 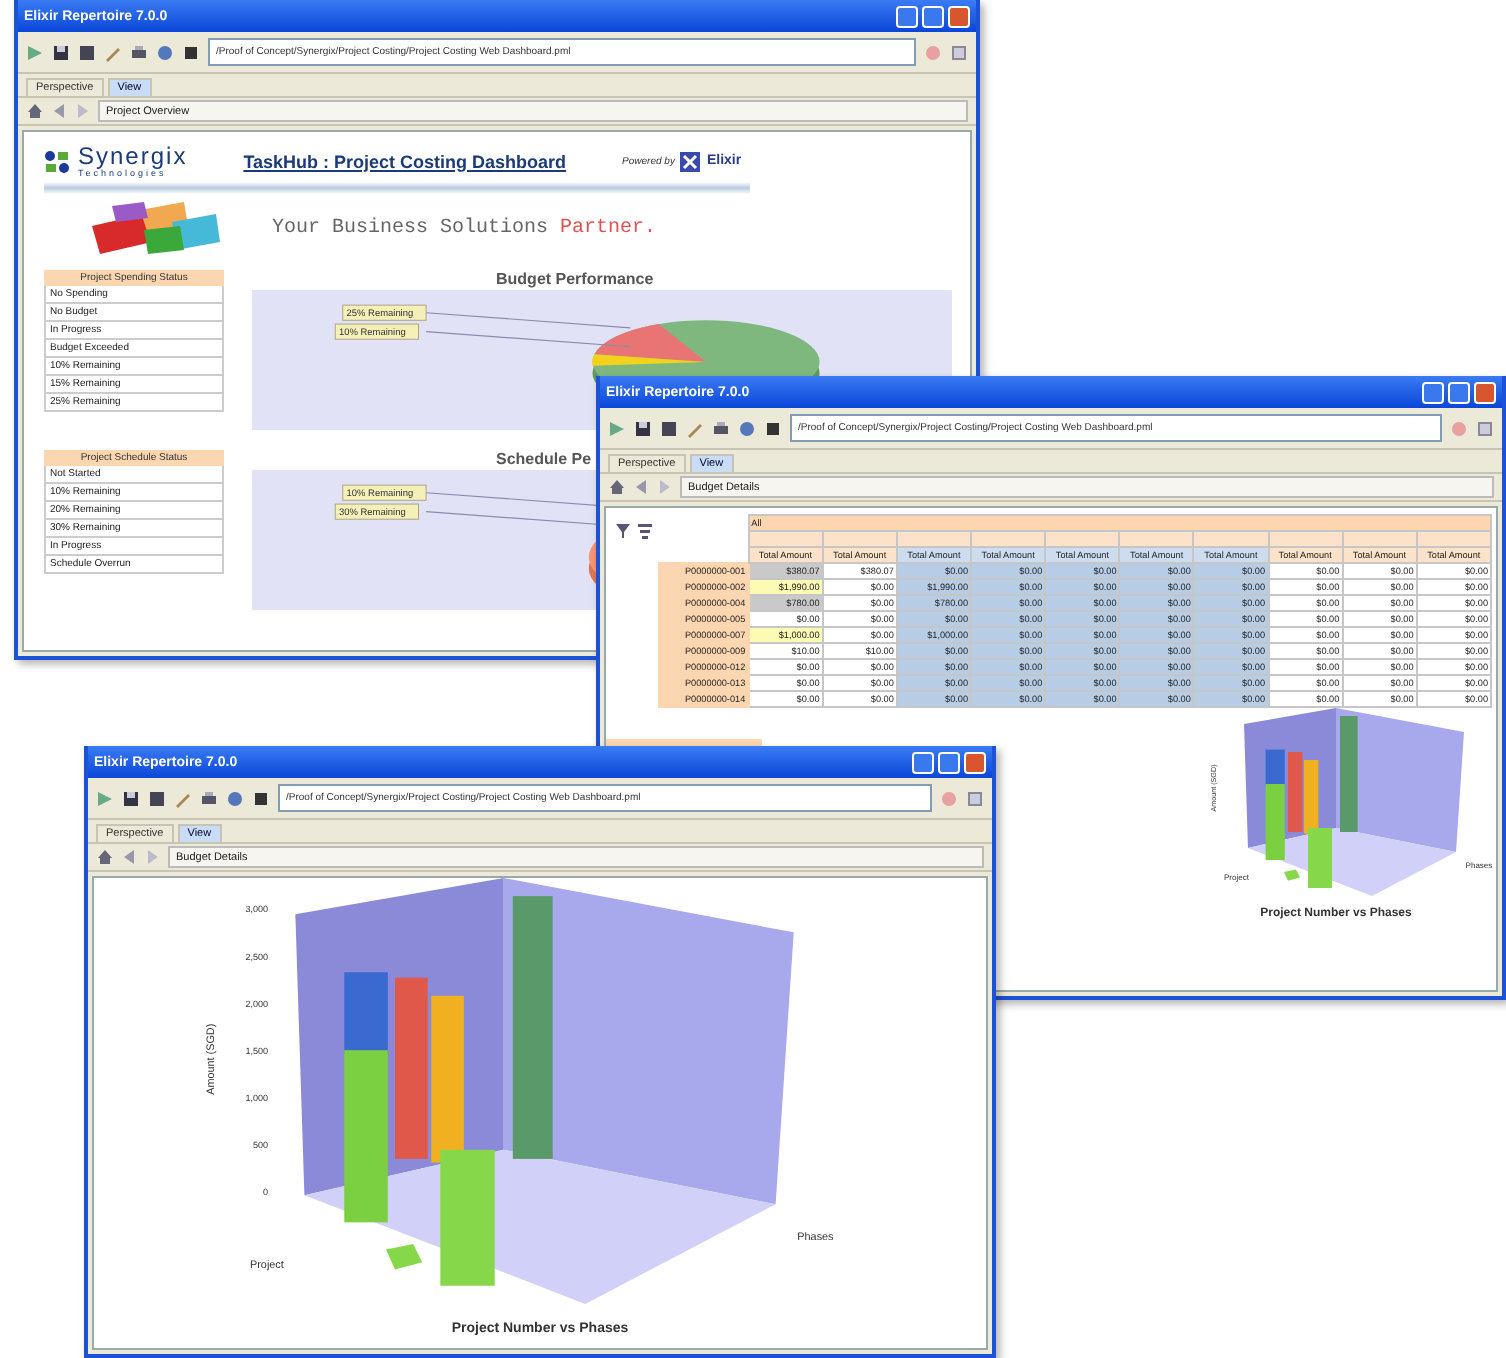 What do you see at coordinates (645, 531) in the screenshot?
I see `sort-icon` at bounding box center [645, 531].